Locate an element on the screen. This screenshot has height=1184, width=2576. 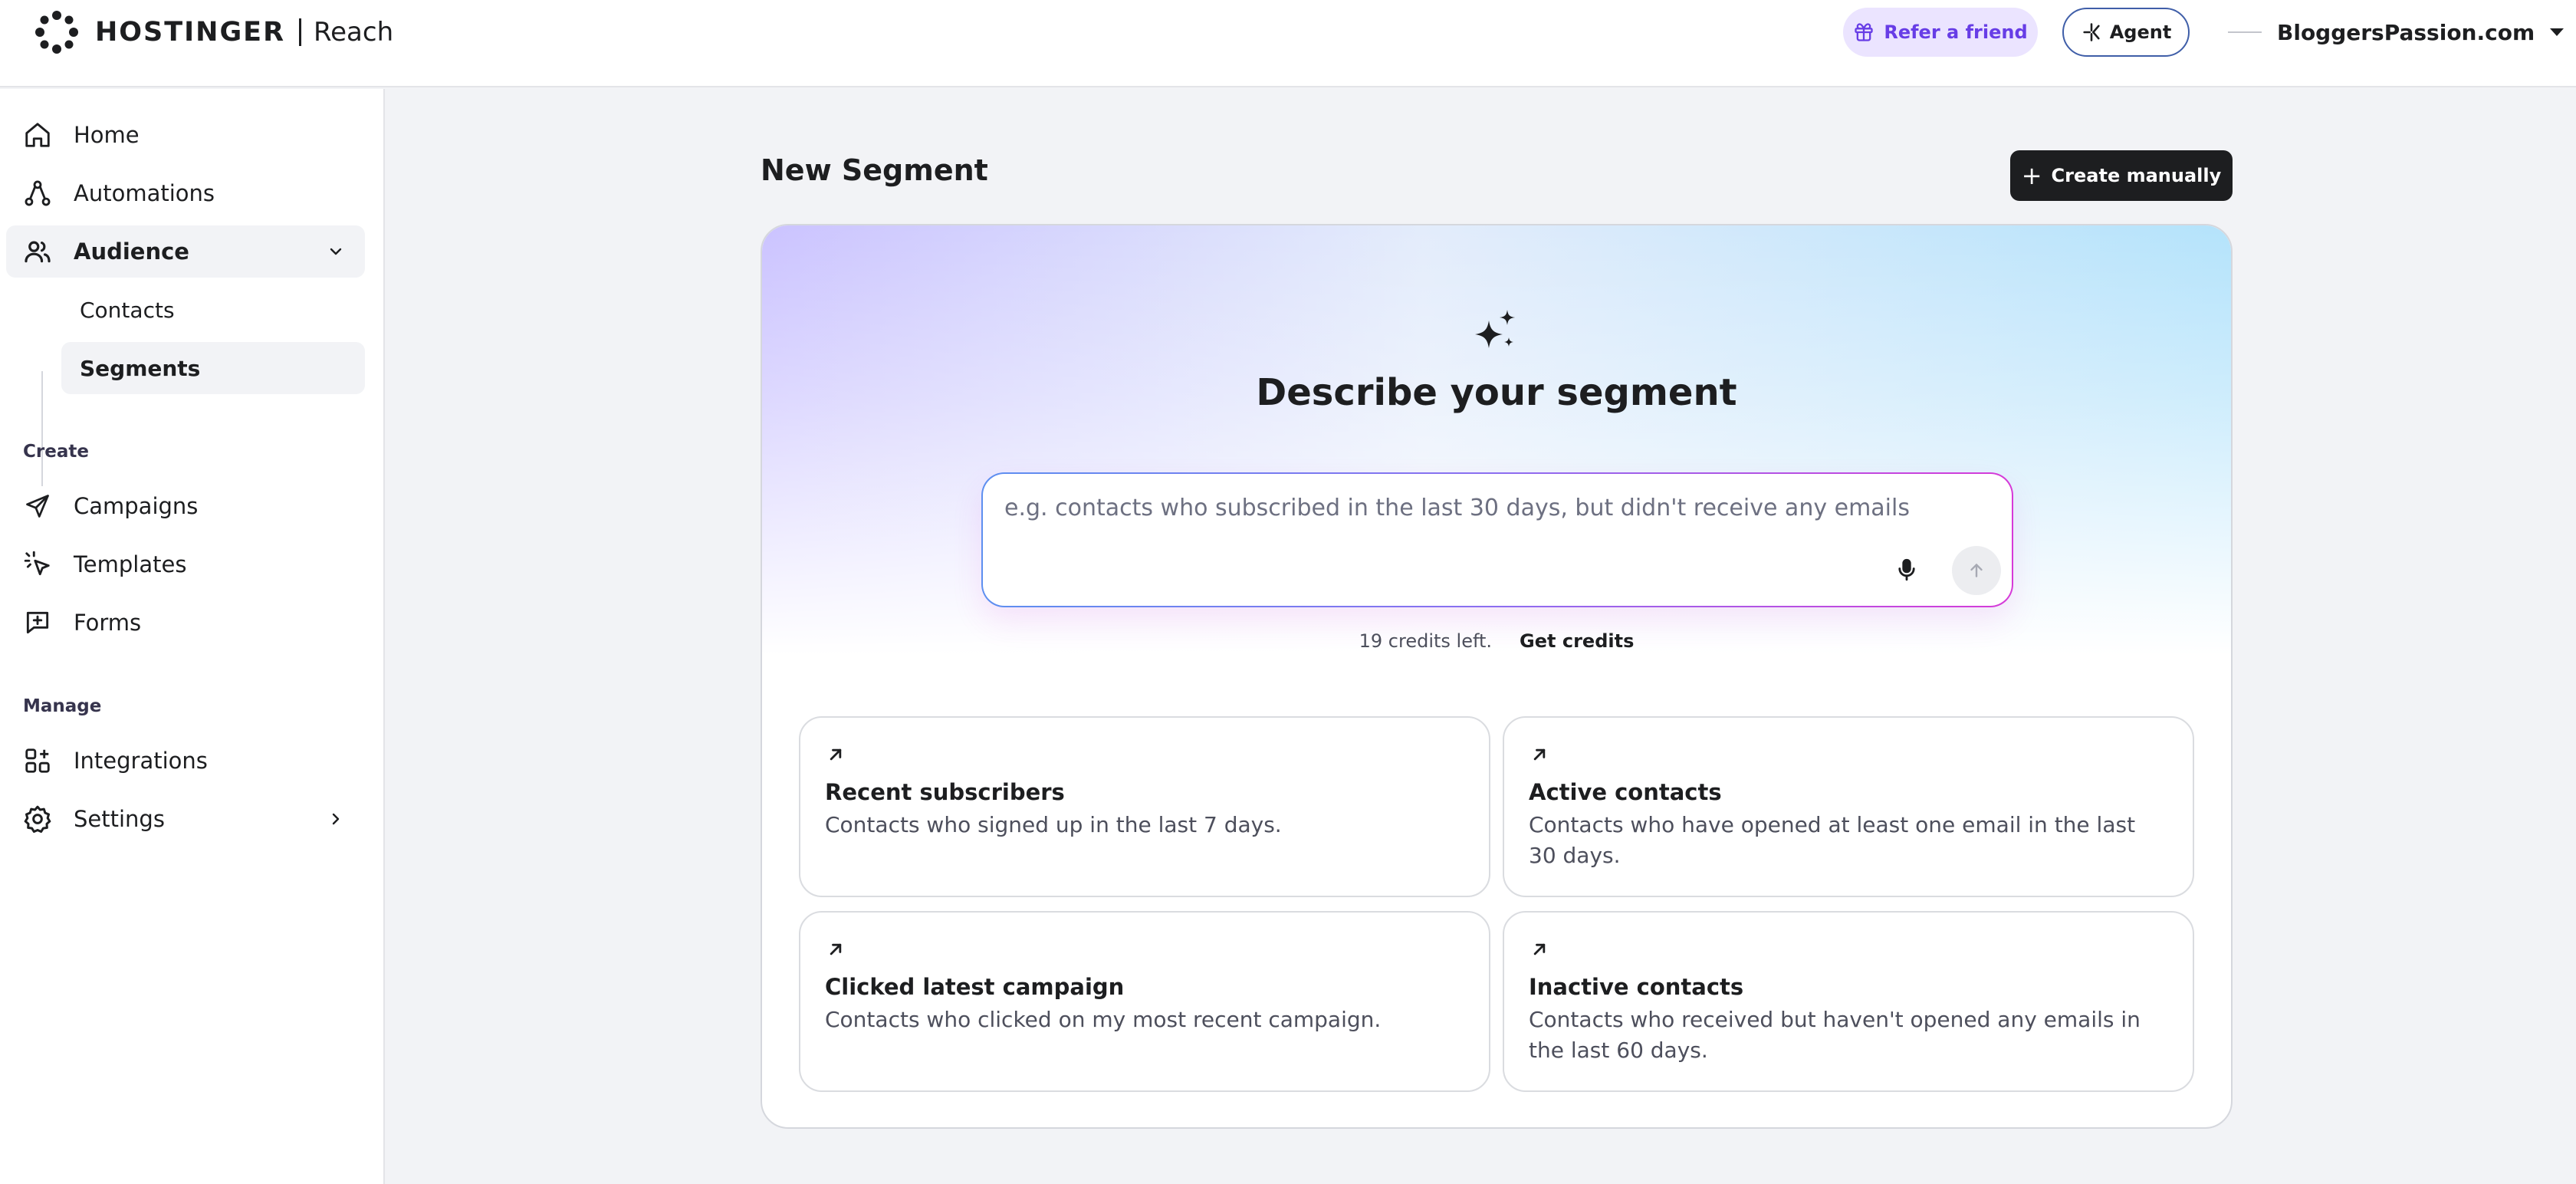
automations-icon is located at coordinates (37, 193).